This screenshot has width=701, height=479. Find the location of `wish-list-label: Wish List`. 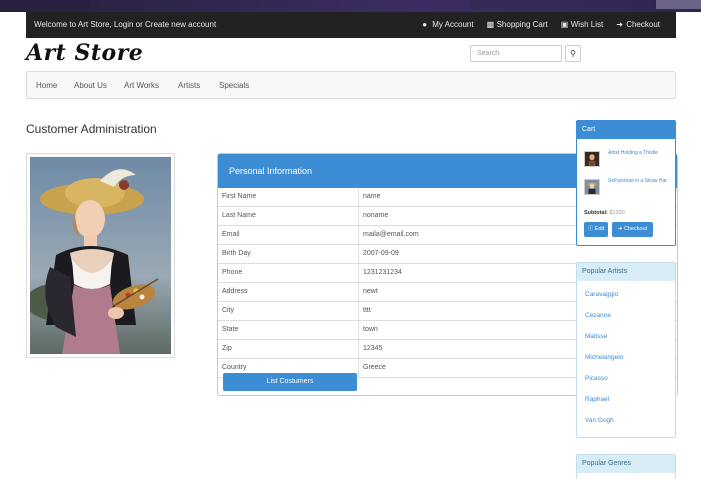

wish-list-label: Wish List is located at coordinates (587, 24).